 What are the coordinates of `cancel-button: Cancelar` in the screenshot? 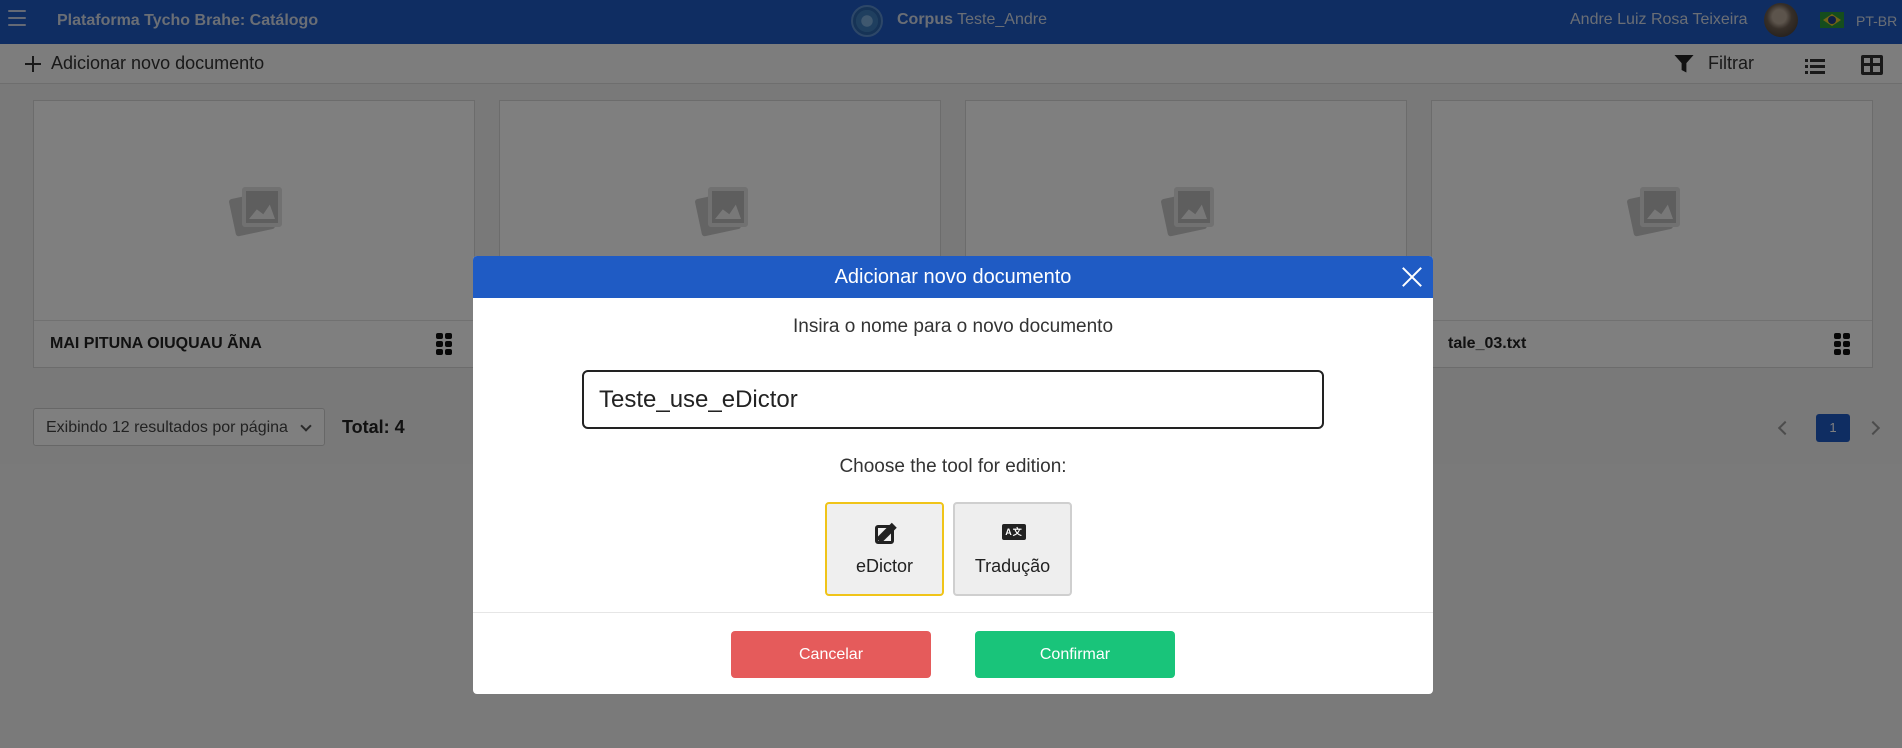 It's located at (831, 654).